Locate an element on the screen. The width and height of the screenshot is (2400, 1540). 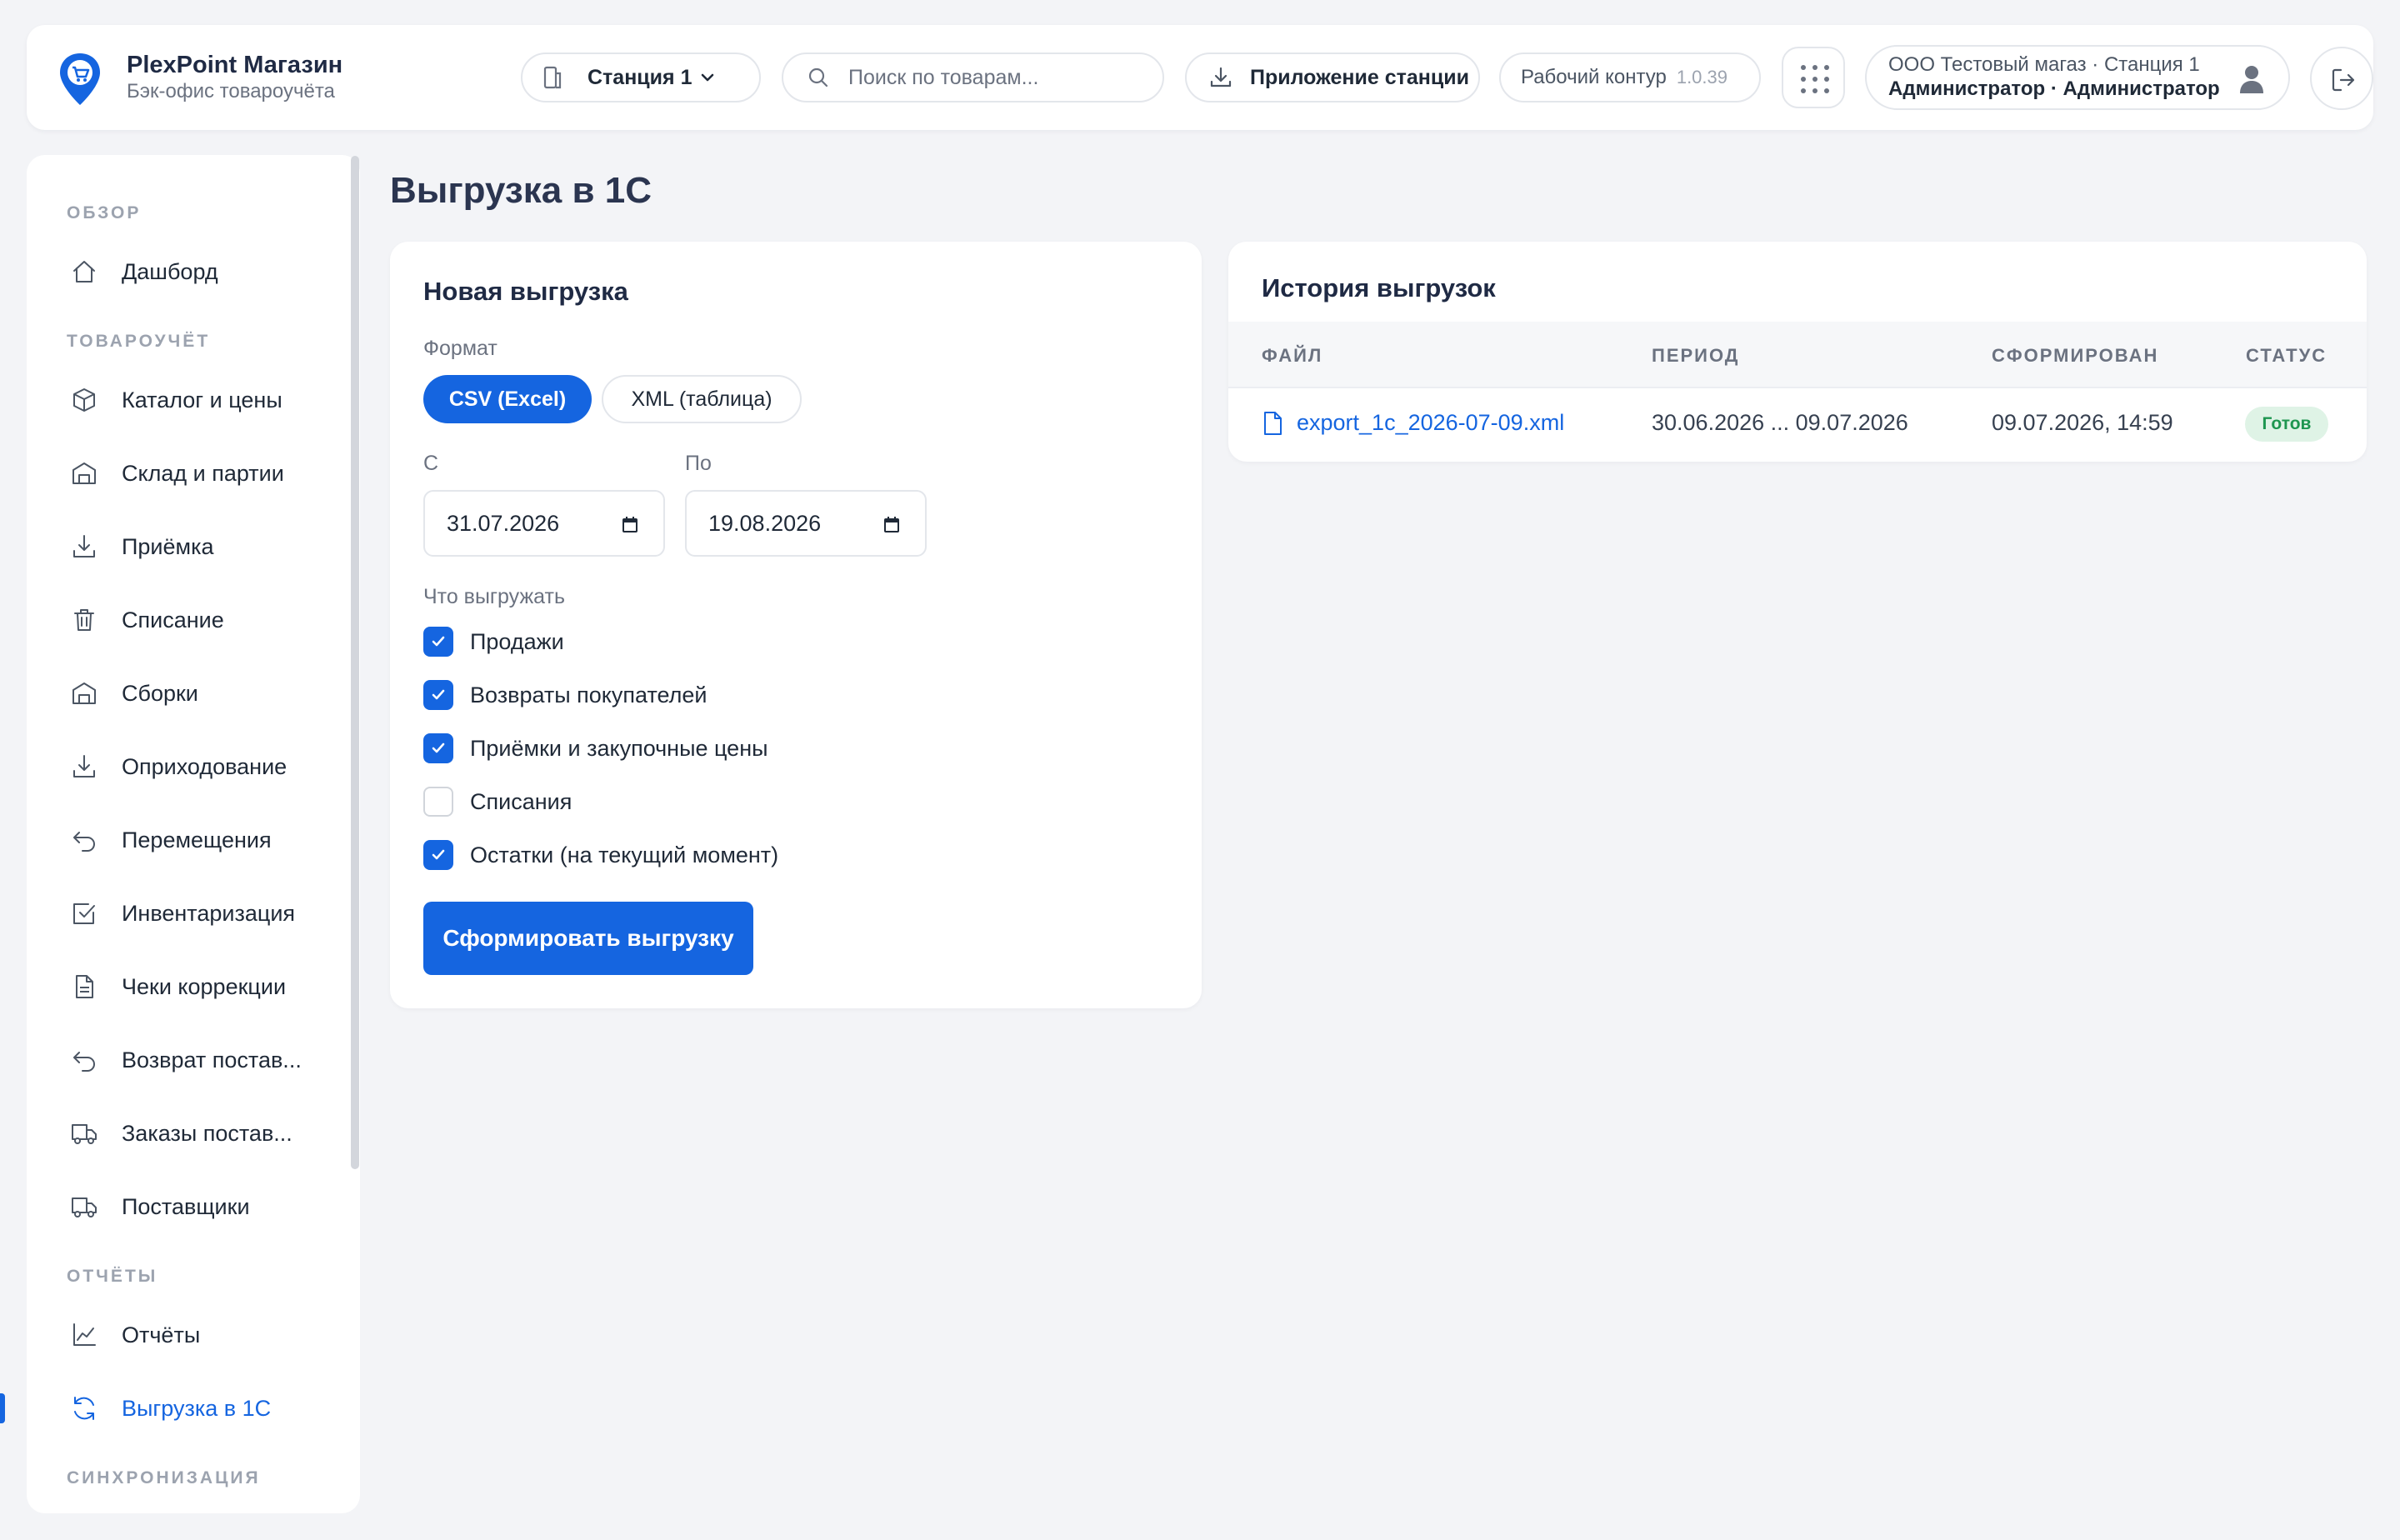
sidebar-item-dashboard: Дашборд is located at coordinates (185, 272).